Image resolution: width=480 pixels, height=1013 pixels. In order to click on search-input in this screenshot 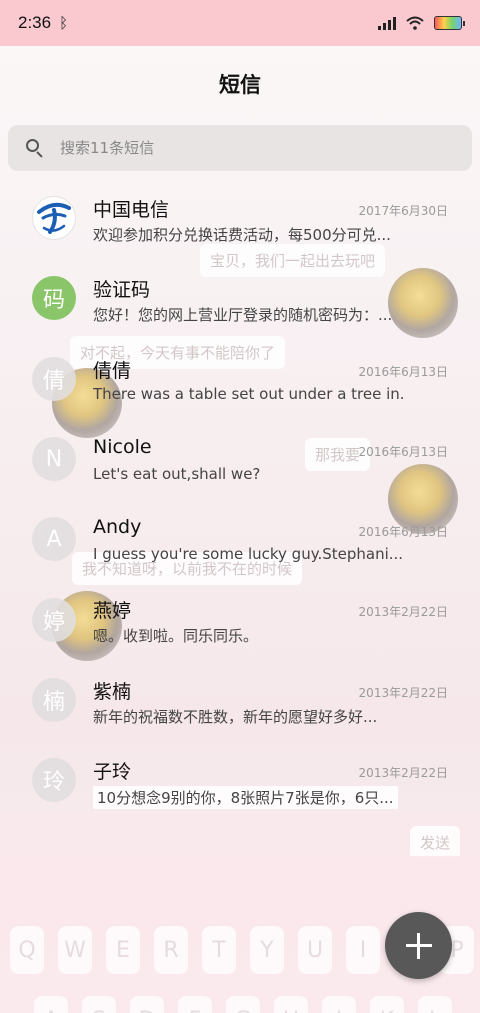, I will do `click(250, 148)`.